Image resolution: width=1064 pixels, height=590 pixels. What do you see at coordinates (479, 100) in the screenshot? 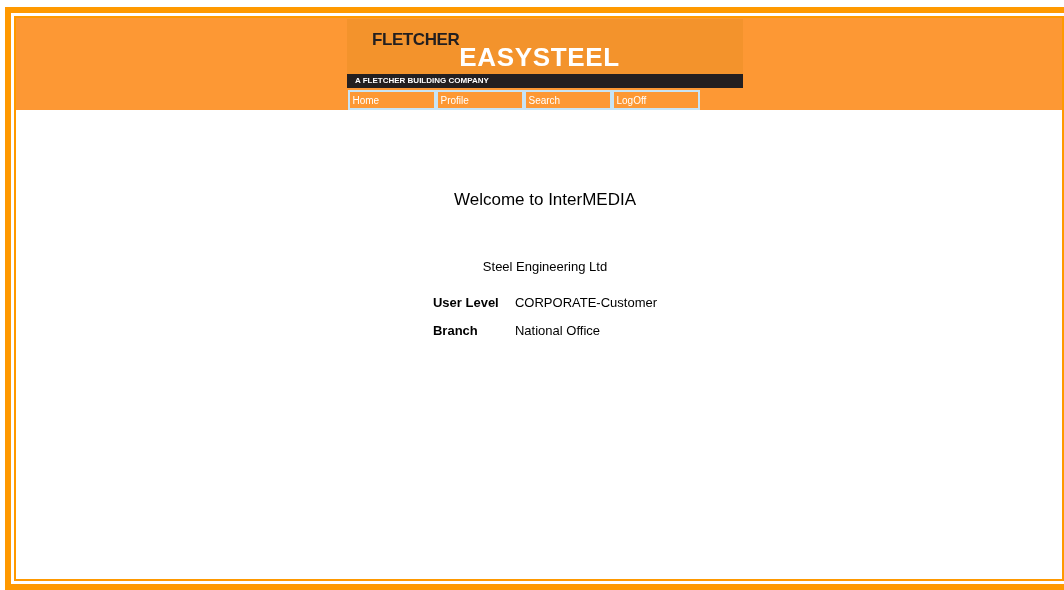
I see `nav-link: Profile` at bounding box center [479, 100].